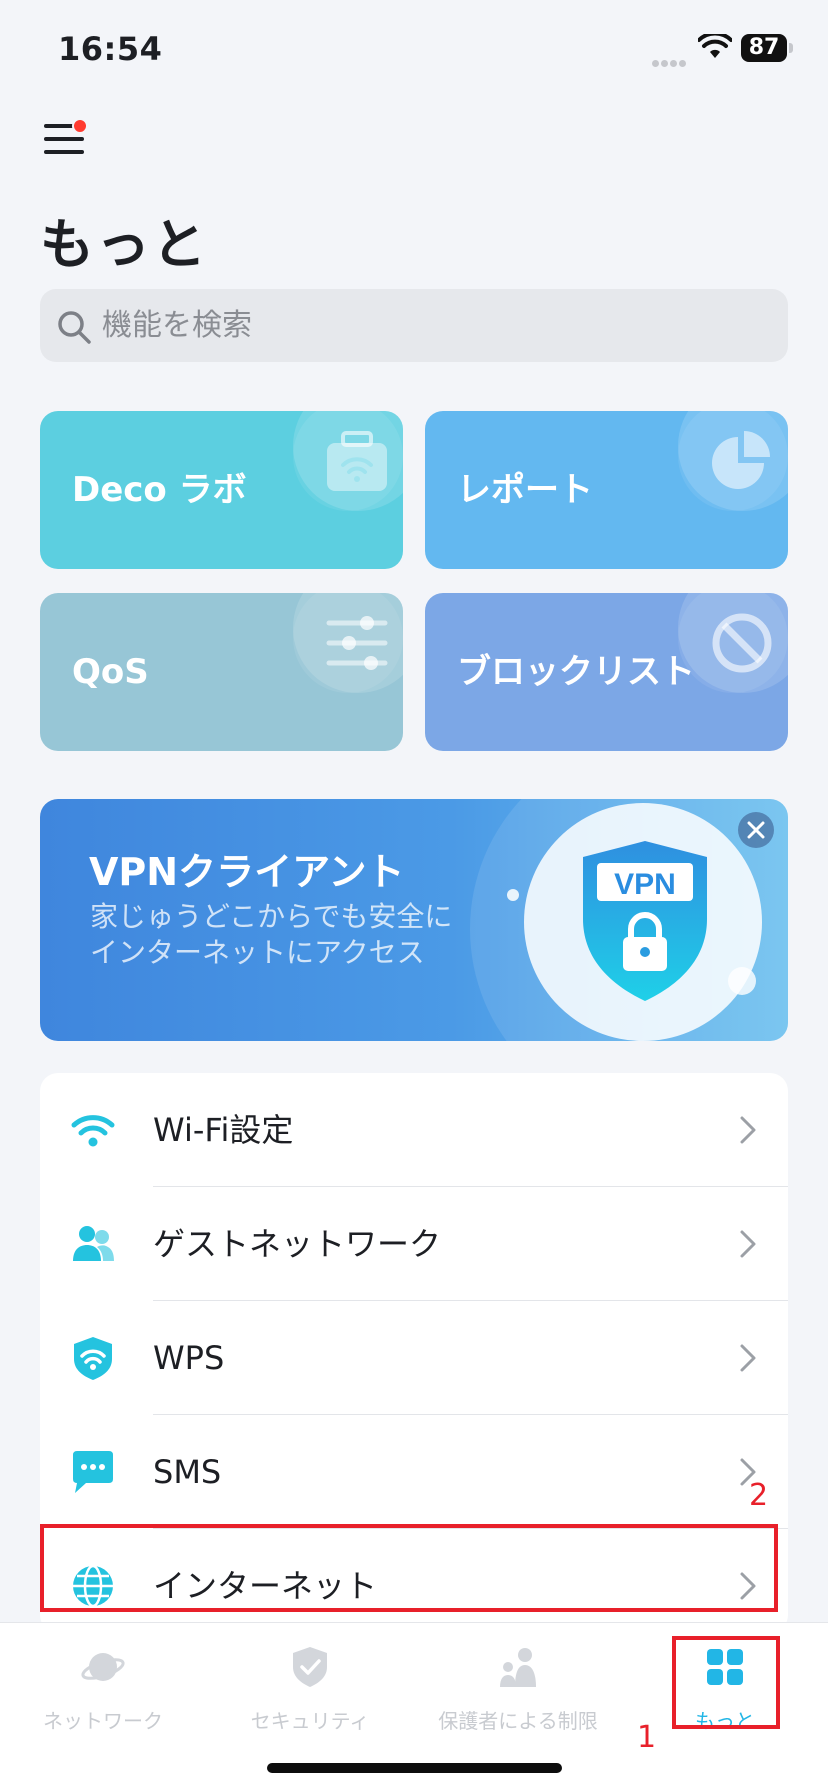 This screenshot has height=1792, width=828. I want to click on search-bar, so click(414, 325).